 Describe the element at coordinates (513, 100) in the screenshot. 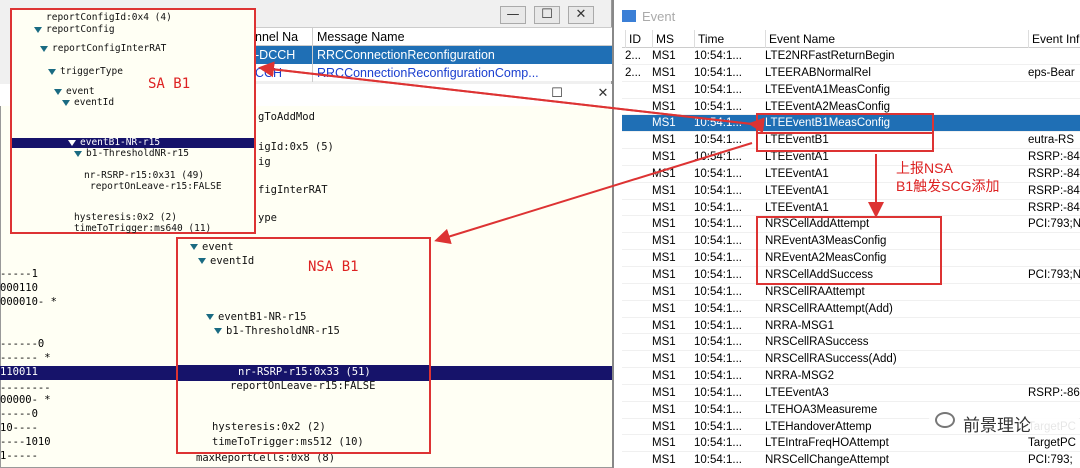

I see `arrow-sa-back` at that location.